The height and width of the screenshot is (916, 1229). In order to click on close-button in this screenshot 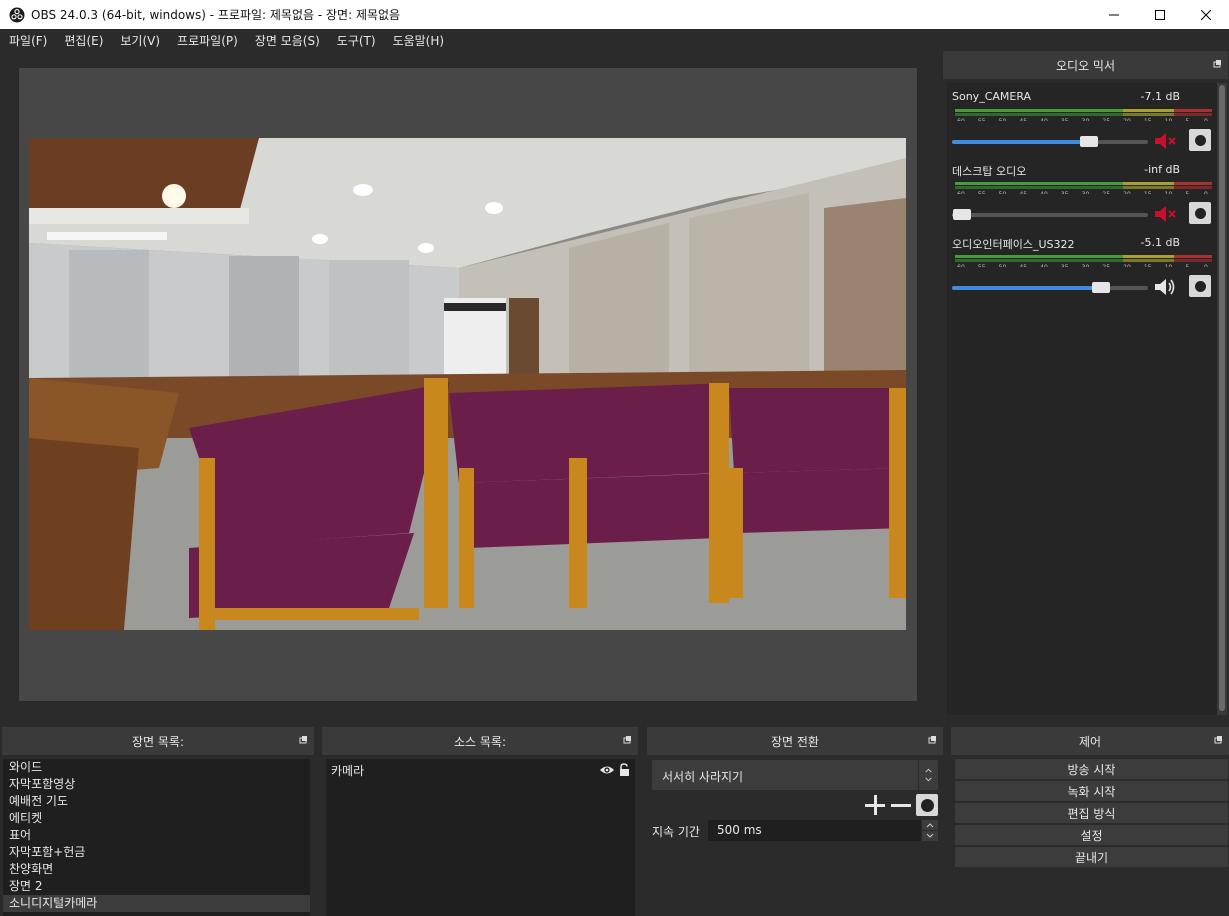, I will do `click(1206, 14)`.